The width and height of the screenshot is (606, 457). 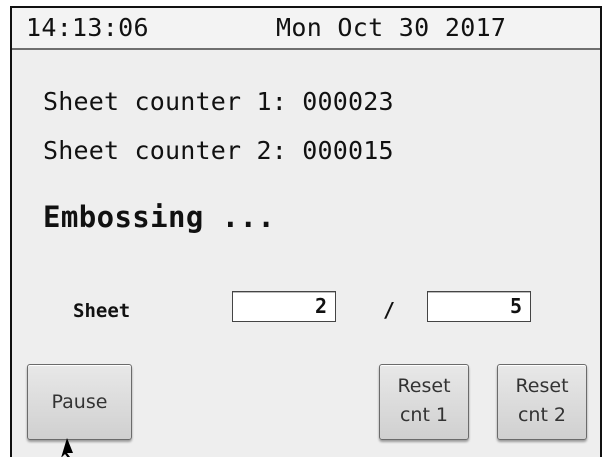 I want to click on sheet-counter-1: Sheet counter 1: 000023, so click(x=218, y=101).